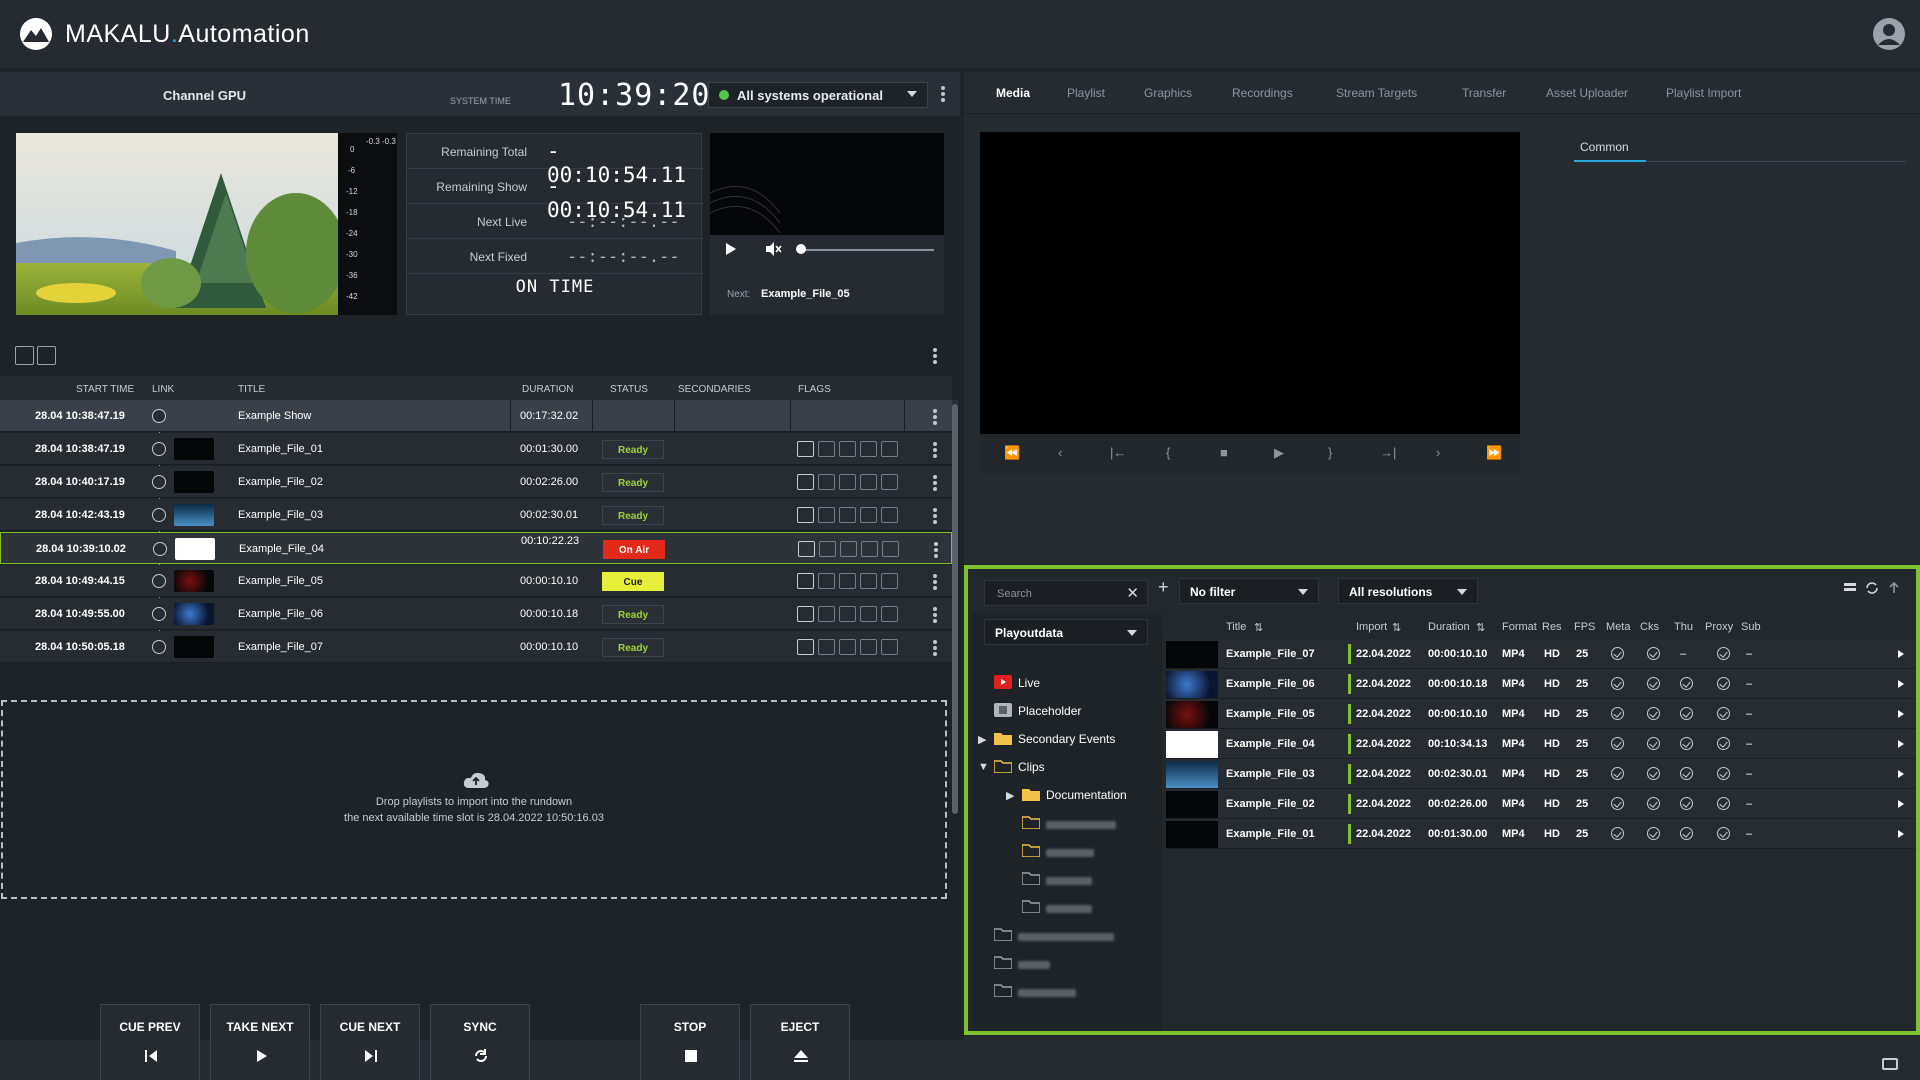 This screenshot has height=1080, width=1920. Describe the element at coordinates (1388, 452) in the screenshot. I see `go-to-out-icon: →|` at that location.